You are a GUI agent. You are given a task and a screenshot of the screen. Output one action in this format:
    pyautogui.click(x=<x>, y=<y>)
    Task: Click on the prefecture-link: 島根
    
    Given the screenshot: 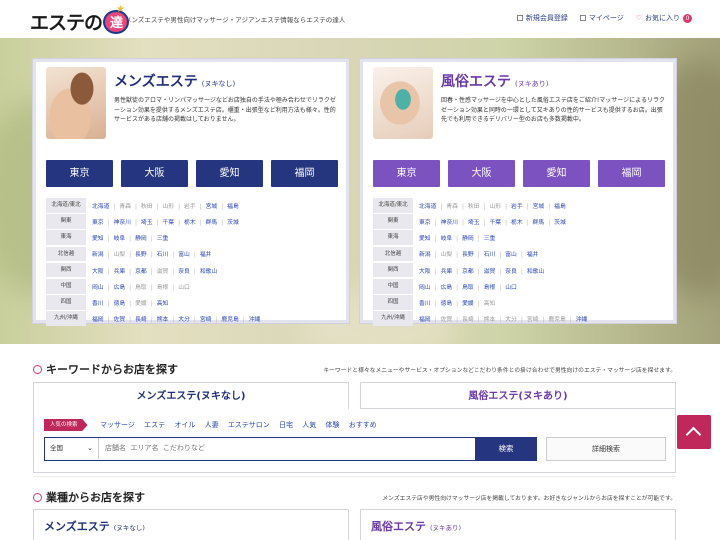 What is the action you would take?
    pyautogui.click(x=490, y=288)
    